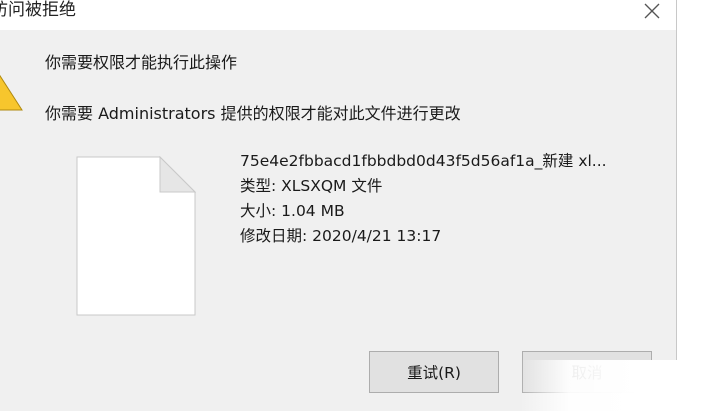  I want to click on retry-button: 重试(R), so click(434, 372).